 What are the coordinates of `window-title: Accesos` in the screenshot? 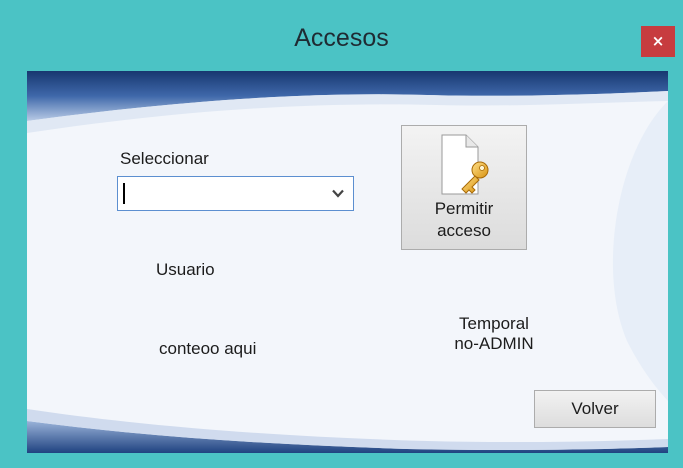 It's located at (341, 38).